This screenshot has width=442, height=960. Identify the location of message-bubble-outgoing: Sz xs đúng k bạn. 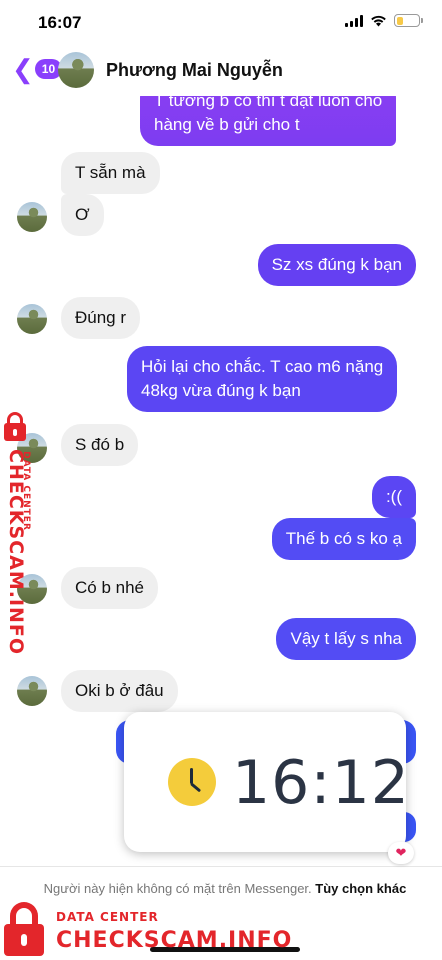
(336, 265).